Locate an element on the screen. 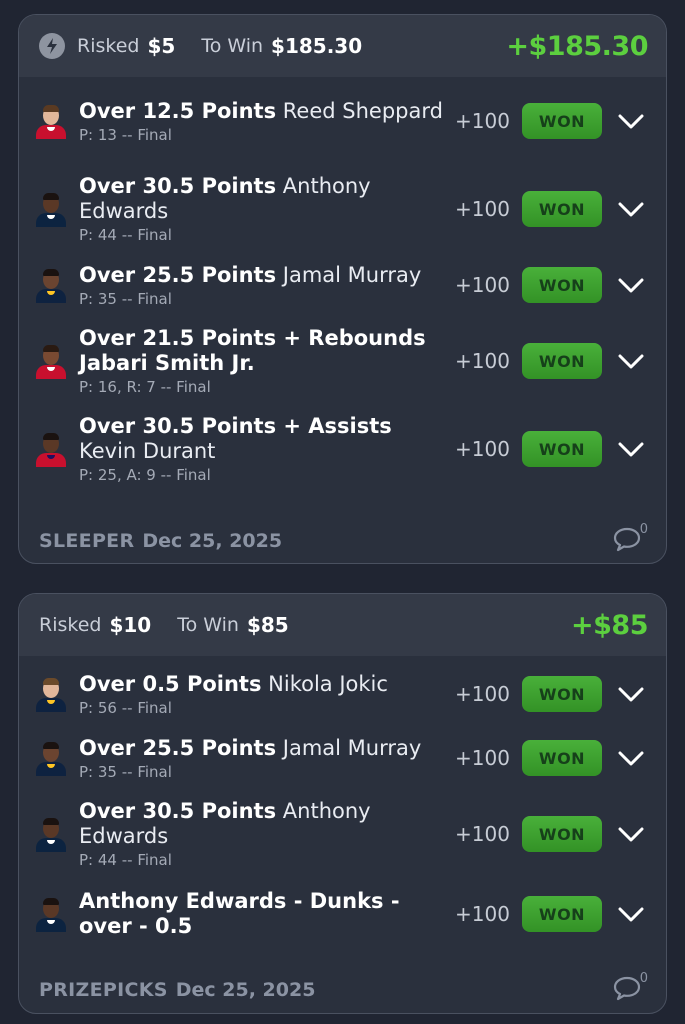  leg-title: Over 12.5 Points Reed Sheppard is located at coordinates (265, 111).